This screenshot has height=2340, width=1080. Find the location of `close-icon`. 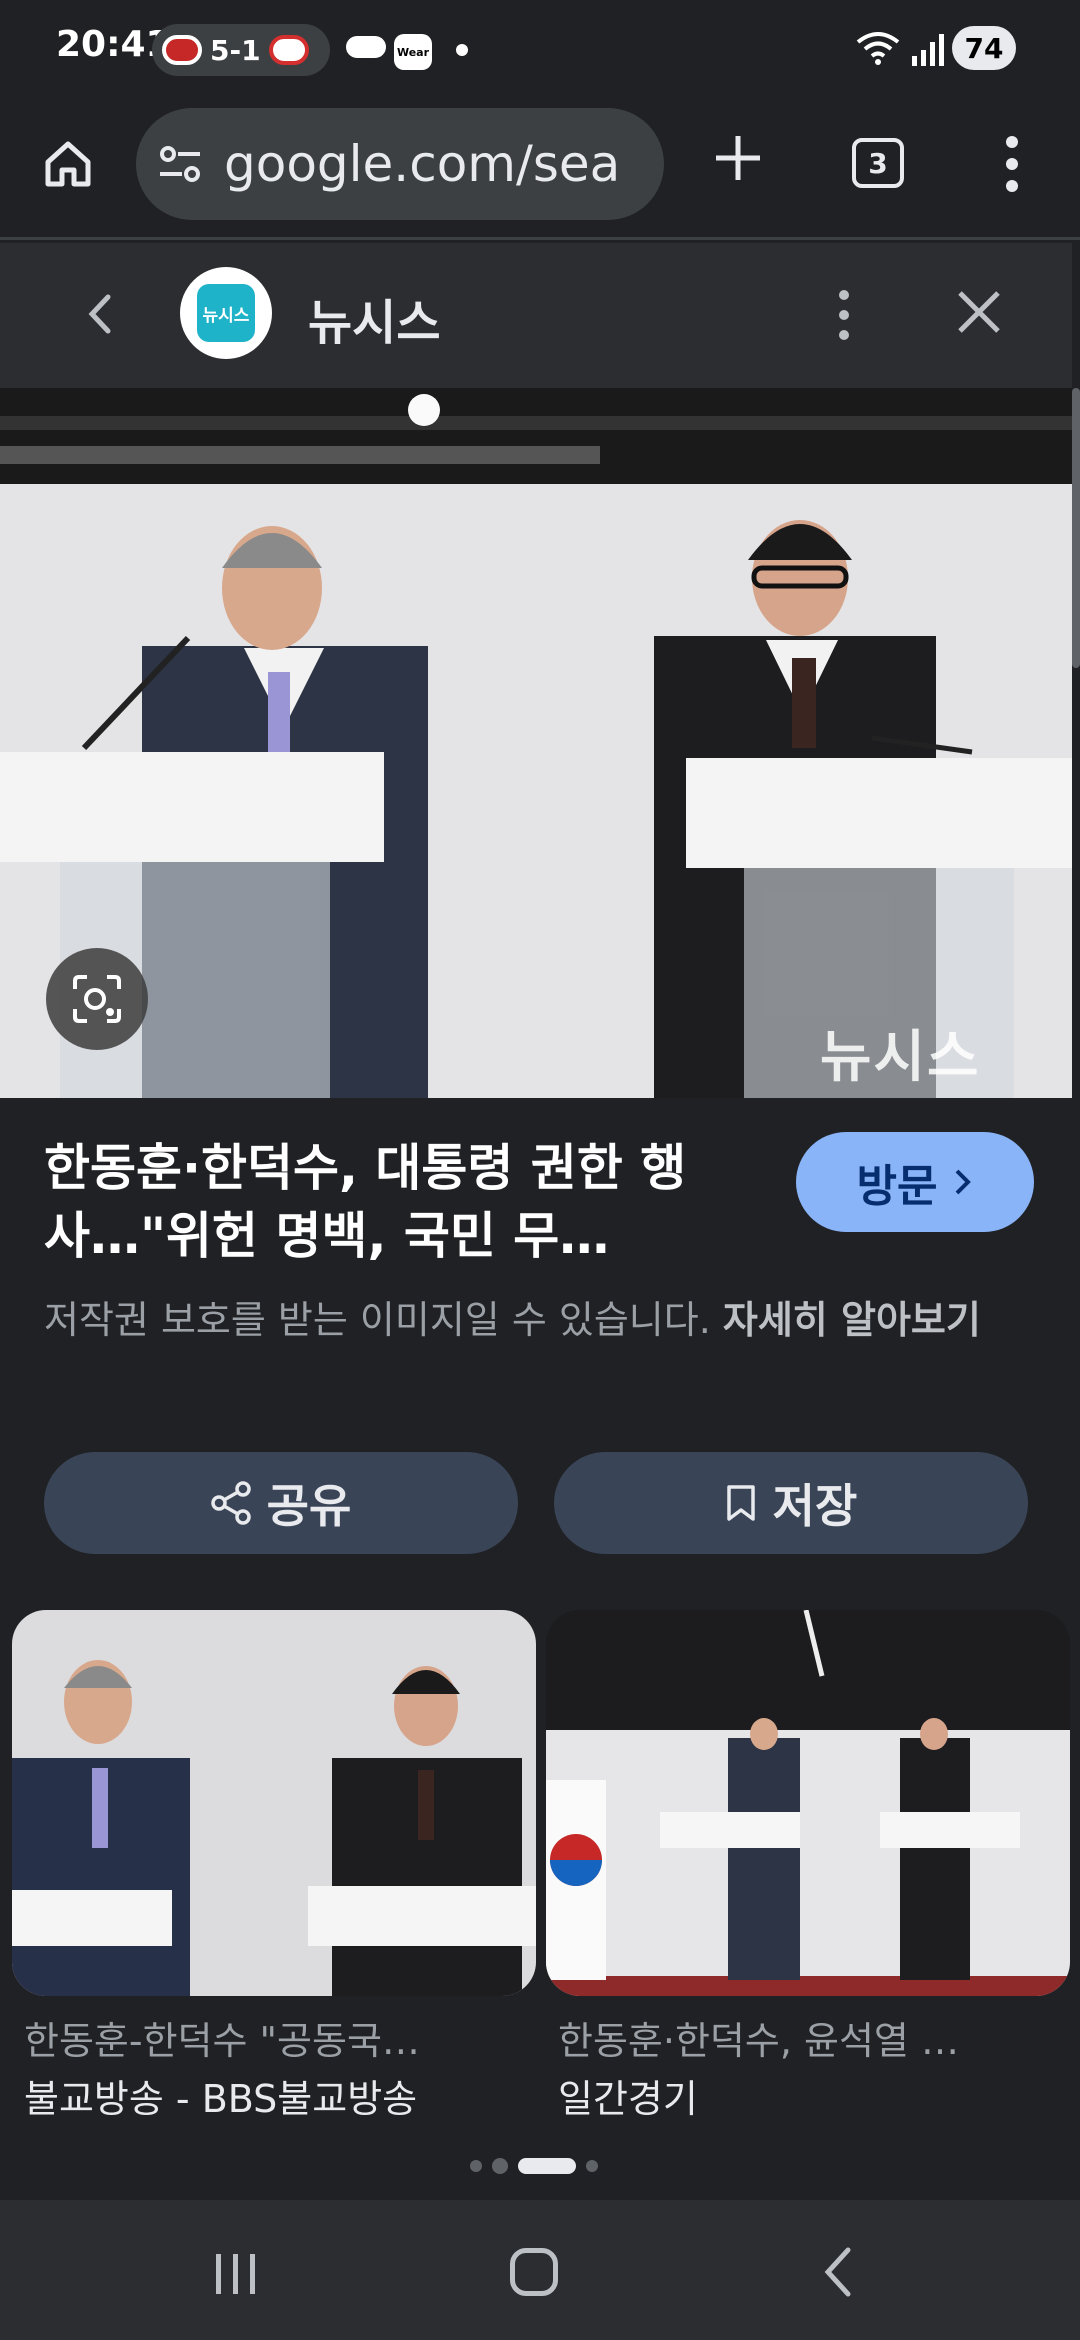

close-icon is located at coordinates (979, 312).